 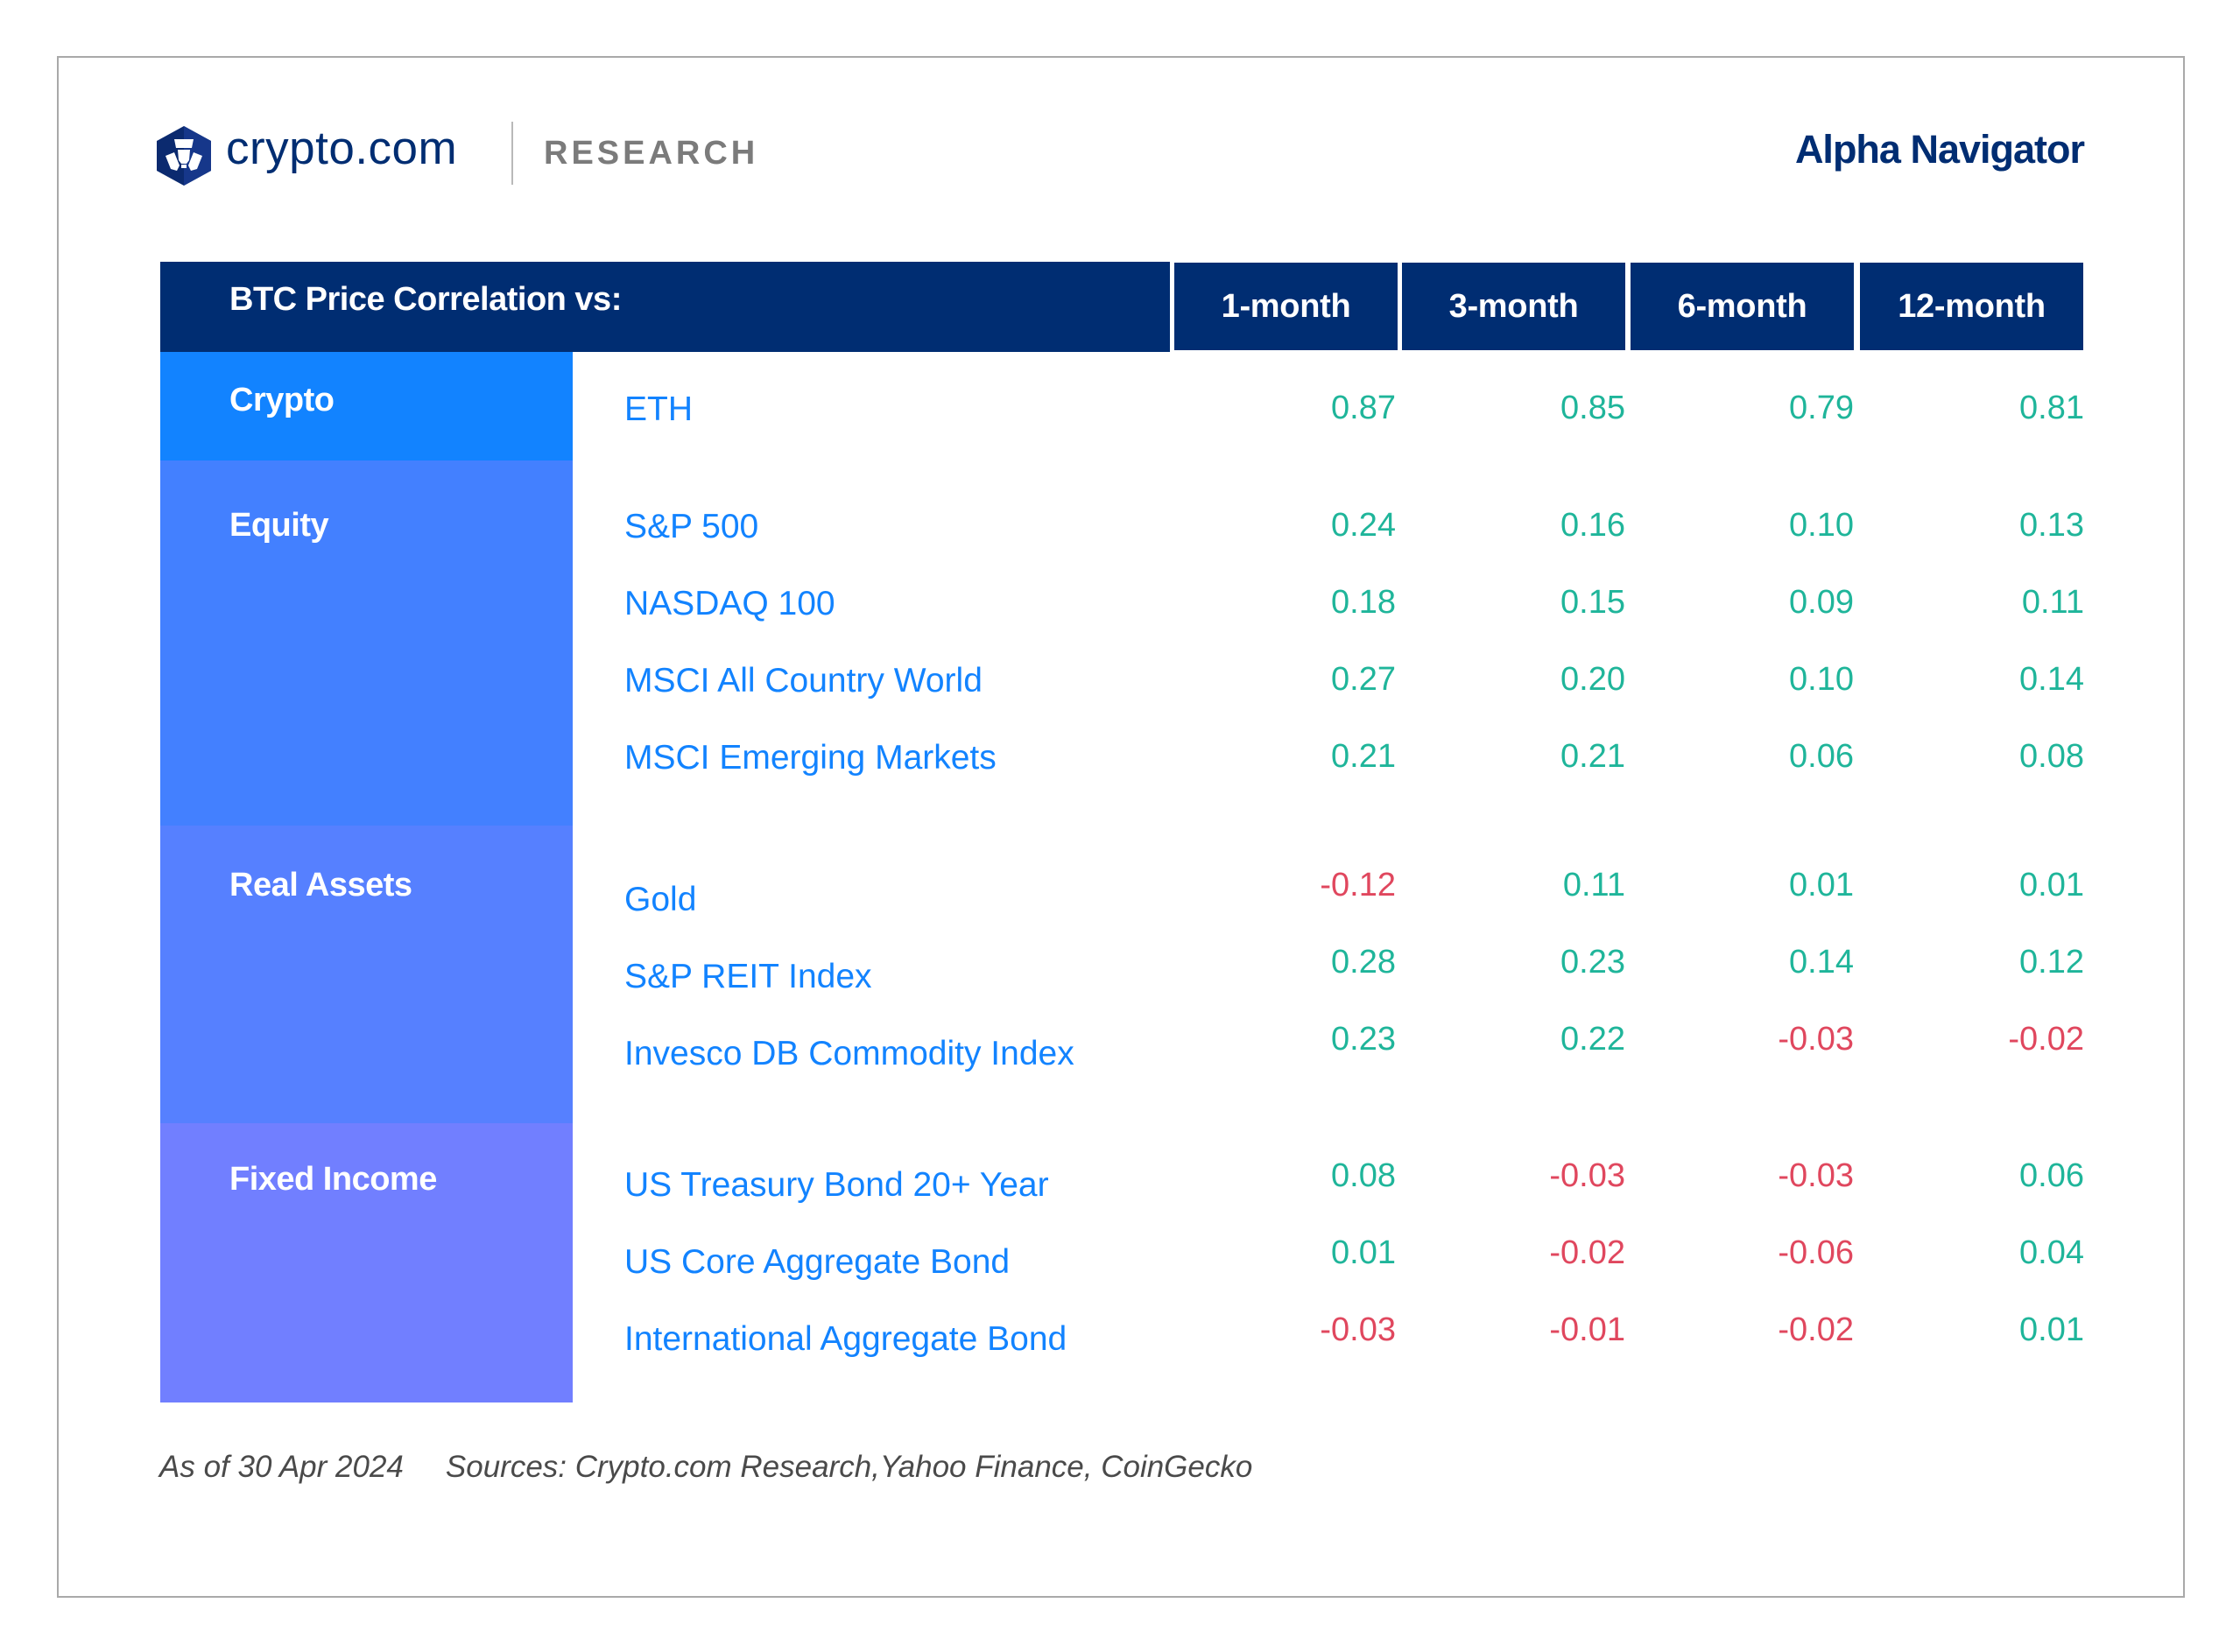 I want to click on column-header-3-month: 3-month, so click(x=1514, y=306).